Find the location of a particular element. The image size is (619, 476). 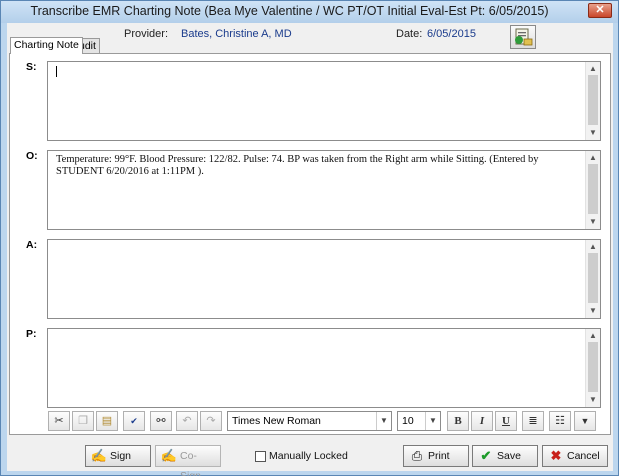

cancel-label: Cancel is located at coordinates (583, 456).